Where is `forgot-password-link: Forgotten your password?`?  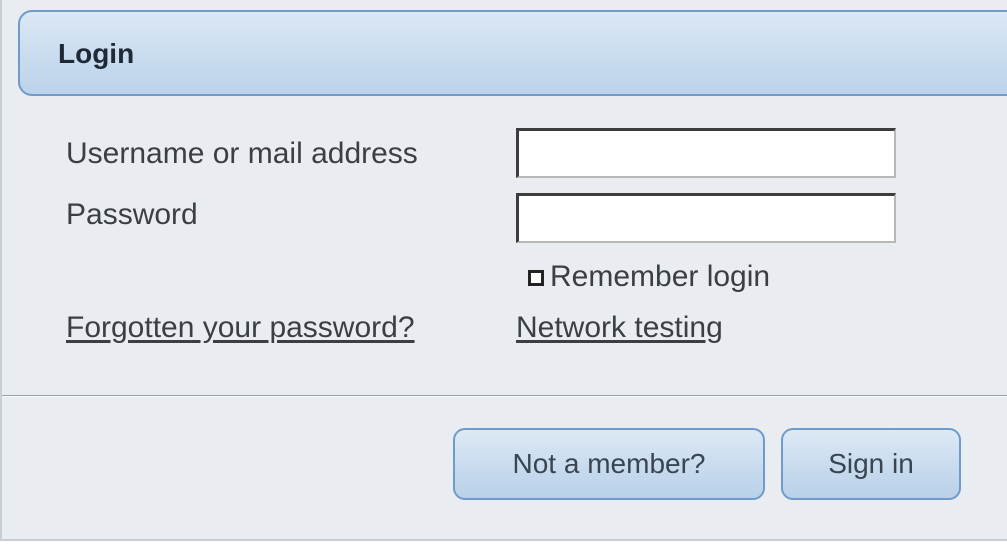 forgot-password-link: Forgotten your password? is located at coordinates (240, 328).